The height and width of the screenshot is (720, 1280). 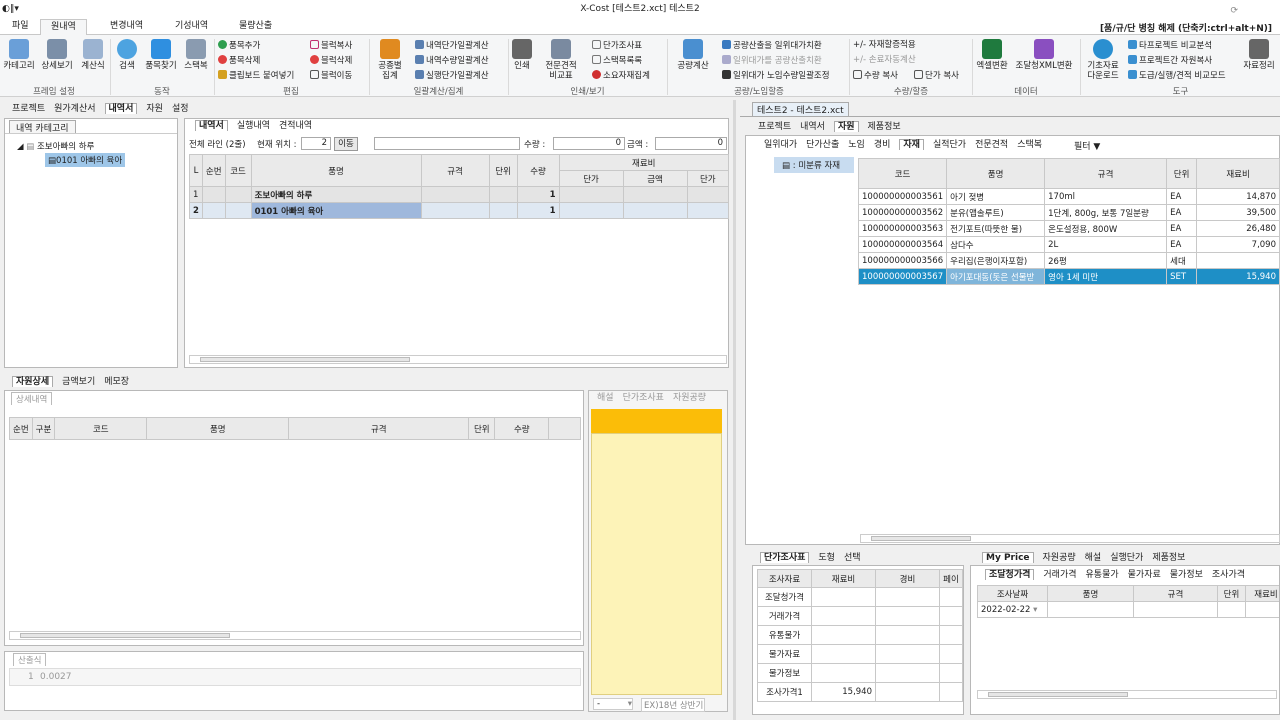 What do you see at coordinates (538, 170) in the screenshot?
I see `col-qty: 수량` at bounding box center [538, 170].